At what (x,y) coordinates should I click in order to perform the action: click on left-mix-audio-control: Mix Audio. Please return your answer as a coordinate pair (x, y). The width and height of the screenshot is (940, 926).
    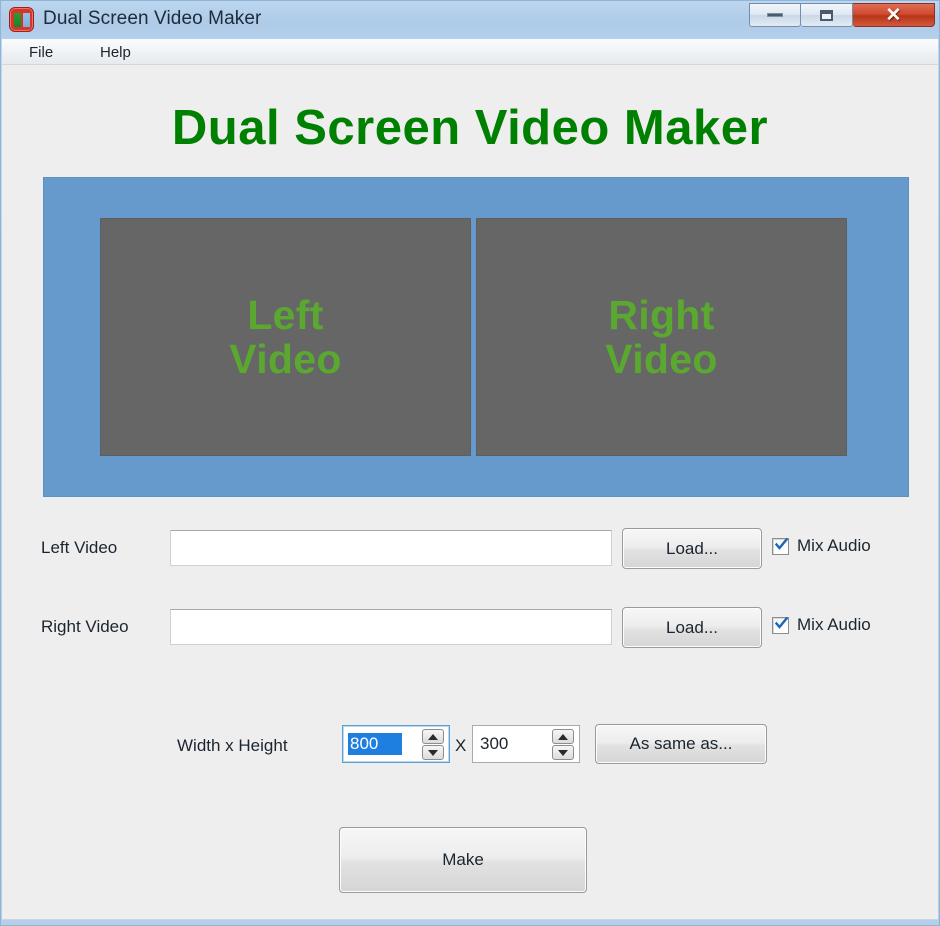
    Looking at the image, I should click on (821, 546).